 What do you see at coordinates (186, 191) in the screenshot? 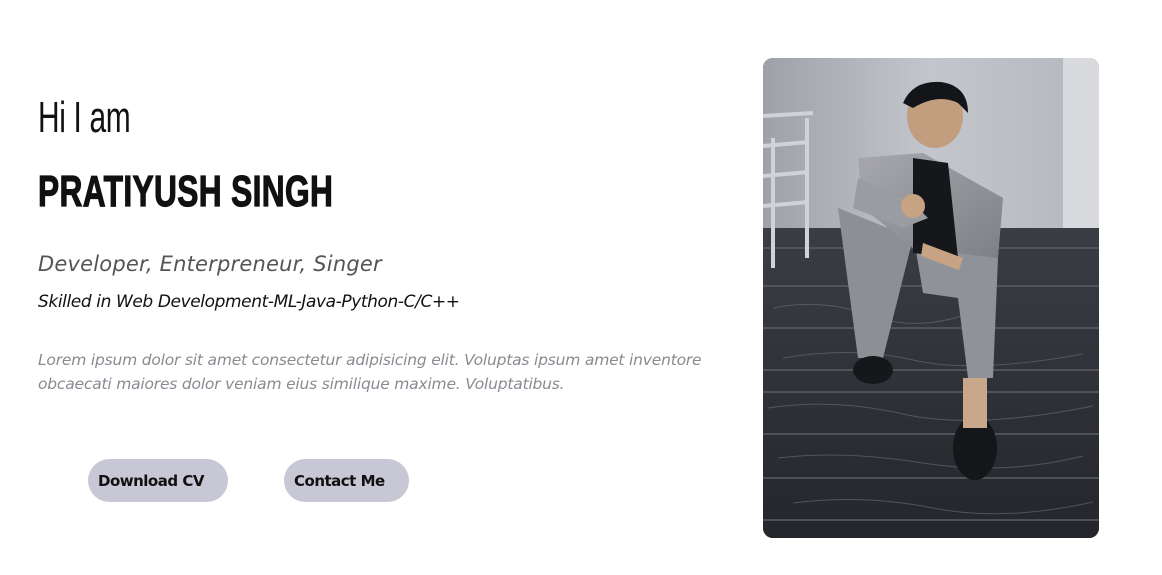
I see `person-name: PRATIYUSH SINGH` at bounding box center [186, 191].